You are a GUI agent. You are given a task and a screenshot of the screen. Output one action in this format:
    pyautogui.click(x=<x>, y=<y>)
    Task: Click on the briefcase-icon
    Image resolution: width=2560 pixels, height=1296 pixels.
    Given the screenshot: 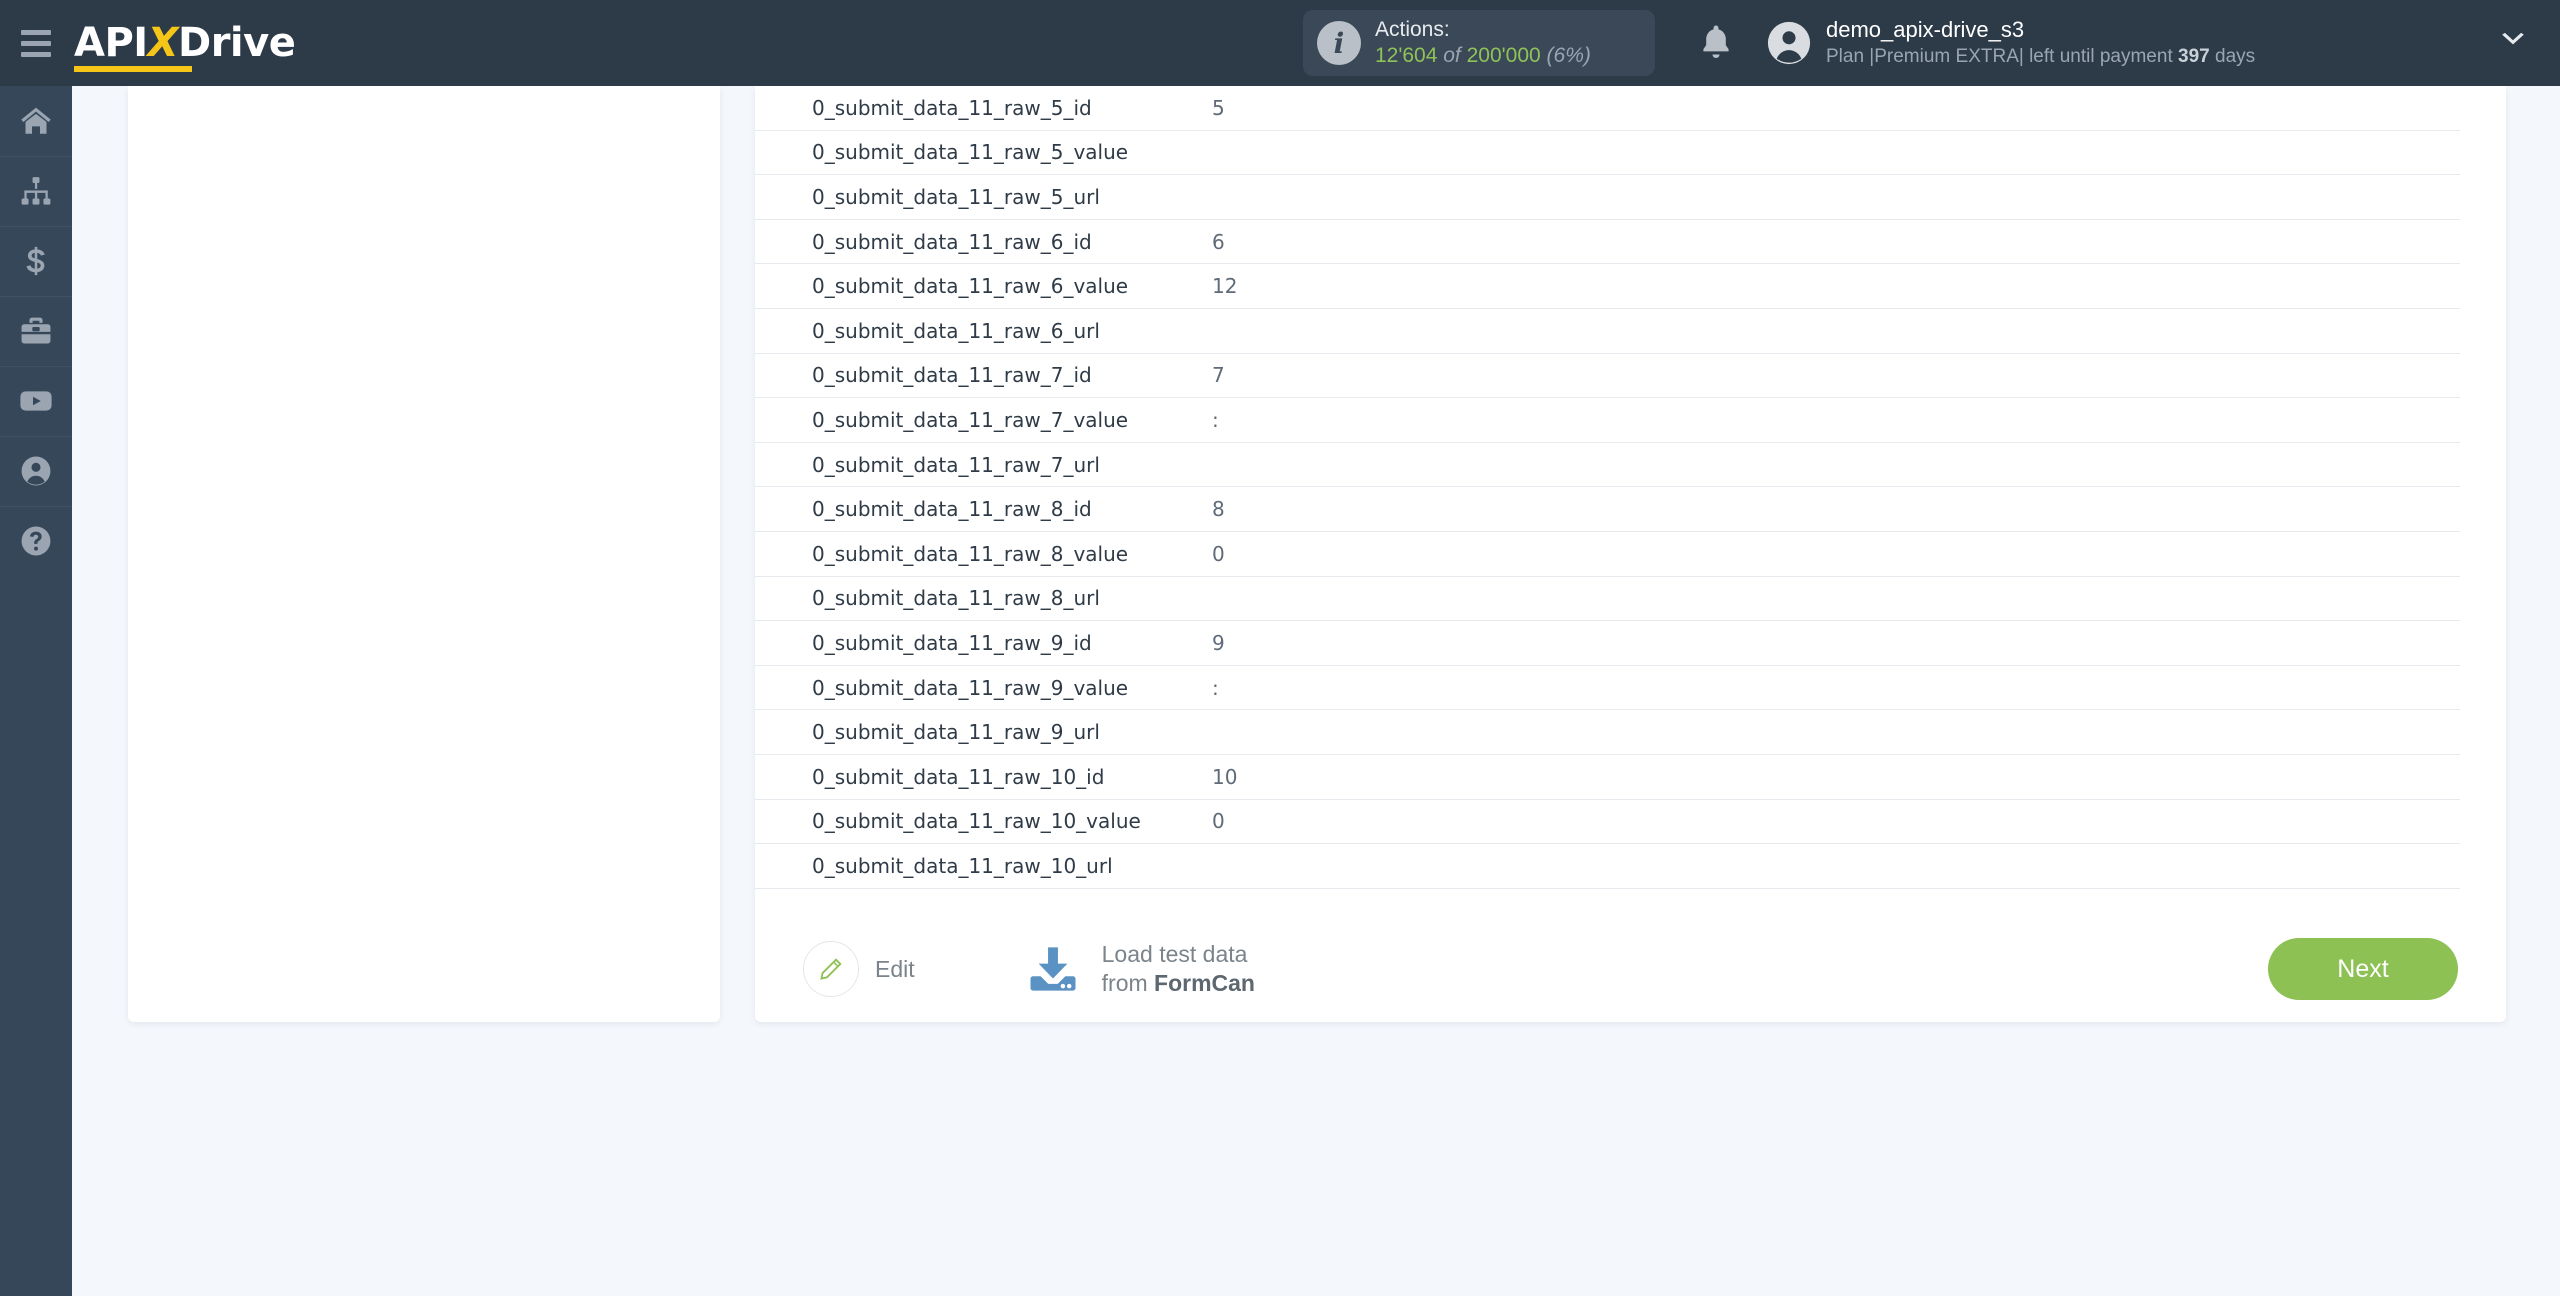 What is the action you would take?
    pyautogui.click(x=36, y=330)
    